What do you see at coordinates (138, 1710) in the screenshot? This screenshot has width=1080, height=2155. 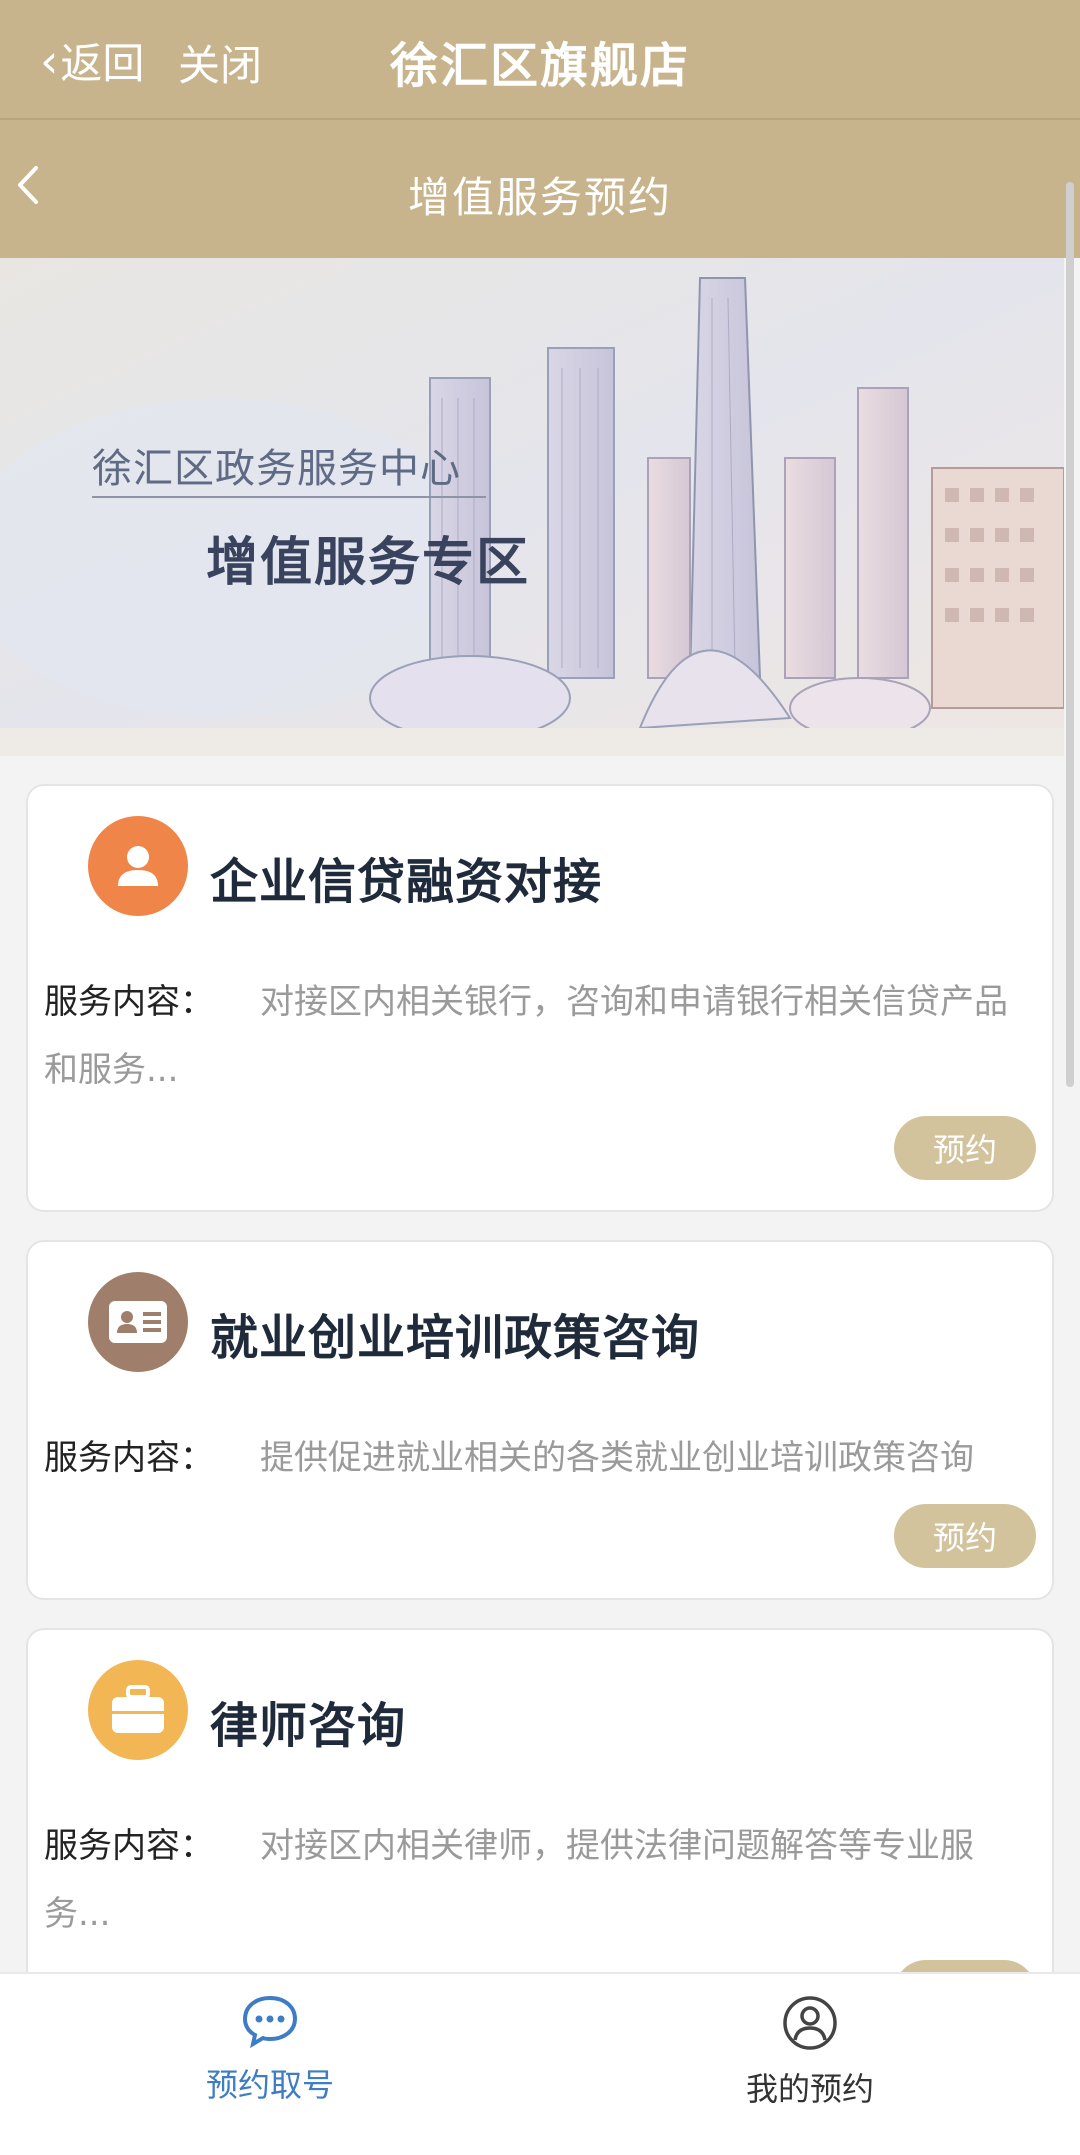 I see `briefcase-icon` at bounding box center [138, 1710].